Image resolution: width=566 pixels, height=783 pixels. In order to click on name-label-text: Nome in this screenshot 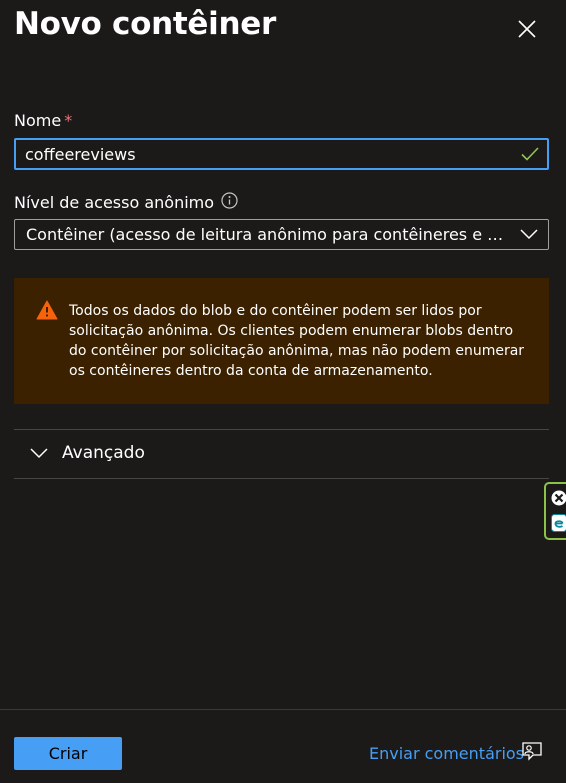, I will do `click(38, 120)`.